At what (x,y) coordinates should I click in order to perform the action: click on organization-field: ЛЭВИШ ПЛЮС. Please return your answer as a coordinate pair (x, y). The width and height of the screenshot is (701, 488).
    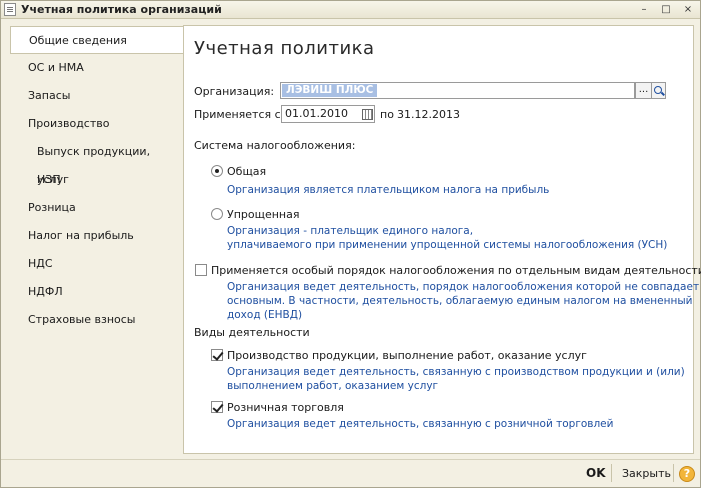
    Looking at the image, I should click on (457, 90).